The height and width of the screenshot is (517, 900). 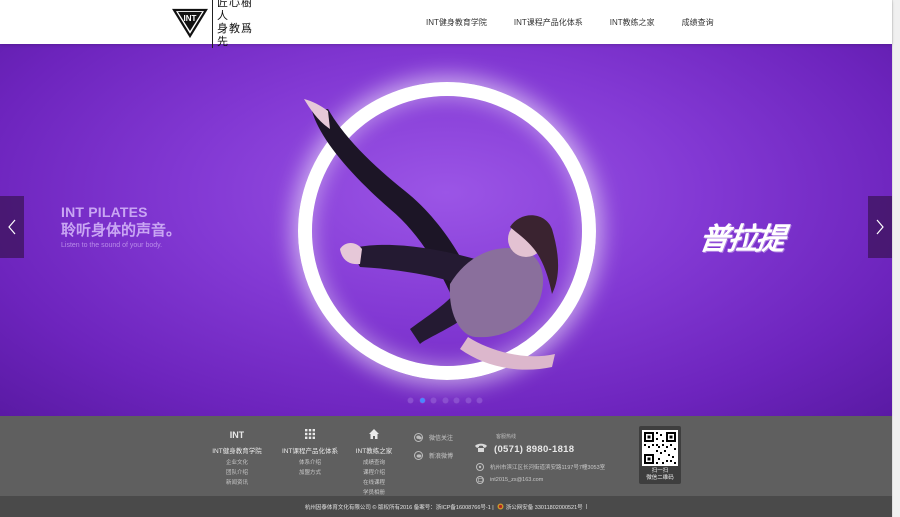 What do you see at coordinates (310, 473) in the screenshot?
I see `footer-link: 加盟方式` at bounding box center [310, 473].